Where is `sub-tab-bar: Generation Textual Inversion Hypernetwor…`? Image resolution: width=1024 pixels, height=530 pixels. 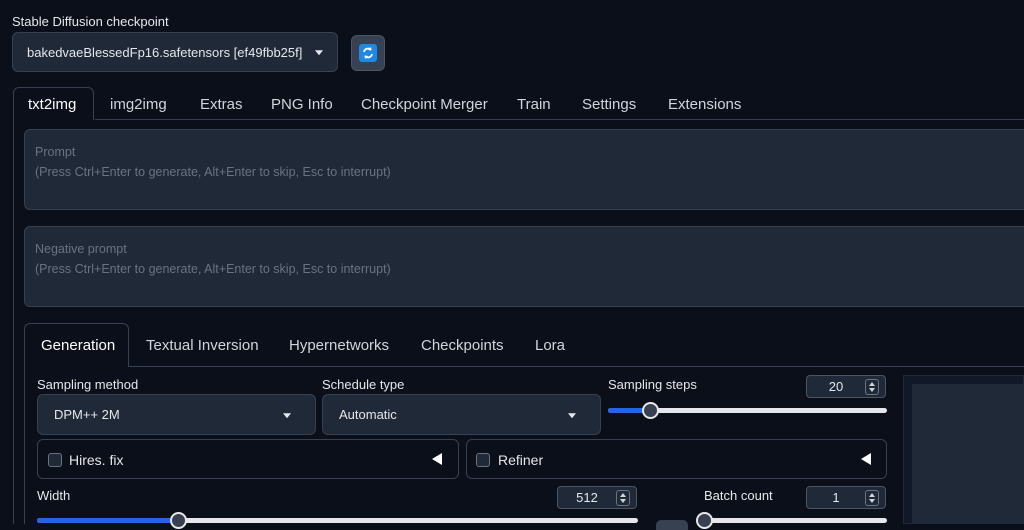 sub-tab-bar: Generation Textual Inversion Hypernetwor… is located at coordinates (512, 345).